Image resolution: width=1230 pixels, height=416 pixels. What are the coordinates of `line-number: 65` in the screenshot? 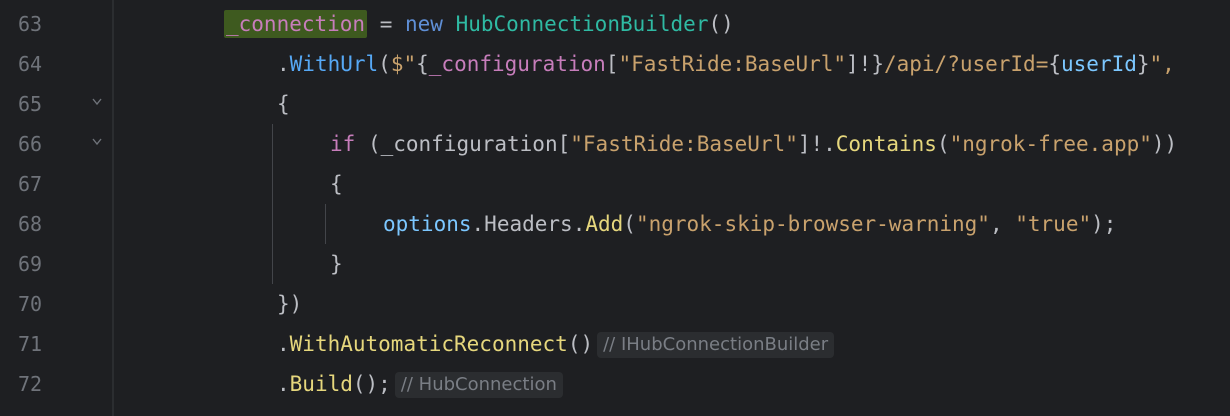 It's located at (30, 104).